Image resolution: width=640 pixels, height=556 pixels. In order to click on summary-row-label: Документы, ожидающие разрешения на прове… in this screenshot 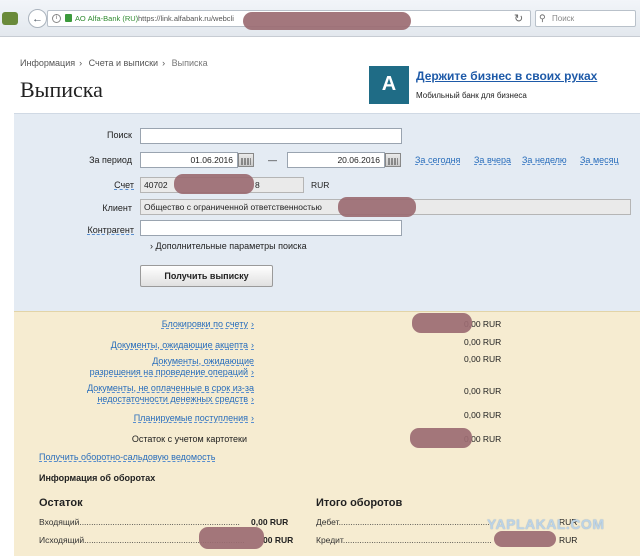, I will do `click(134, 367)`.